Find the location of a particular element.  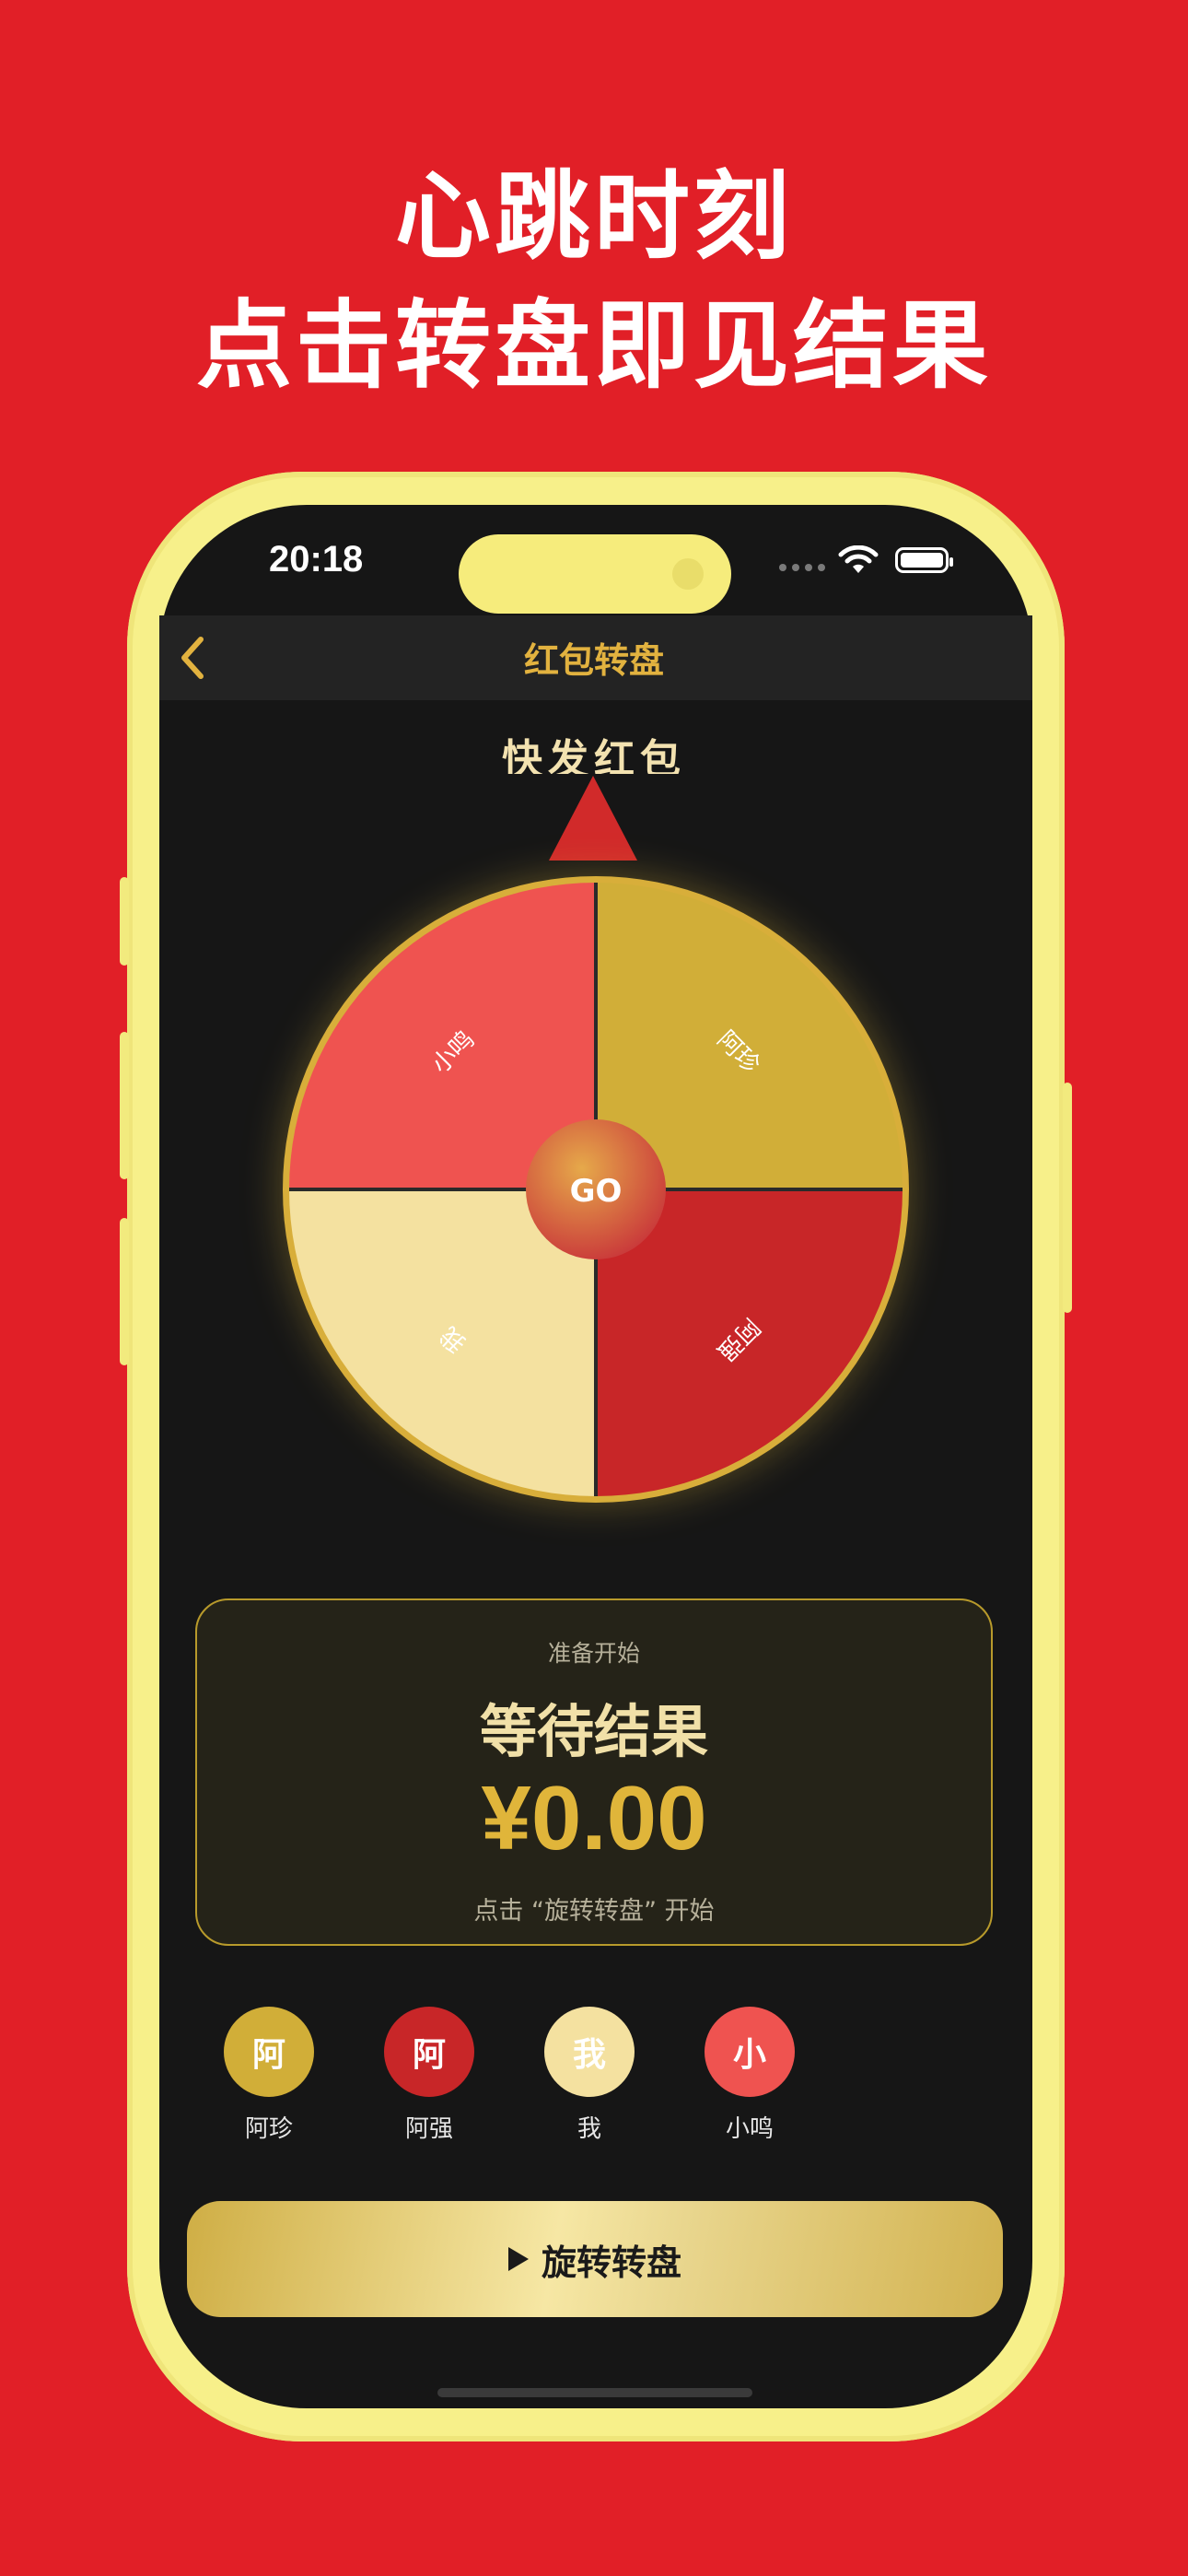

spin-wheel-button: 旋转转盘 is located at coordinates (595, 2259).